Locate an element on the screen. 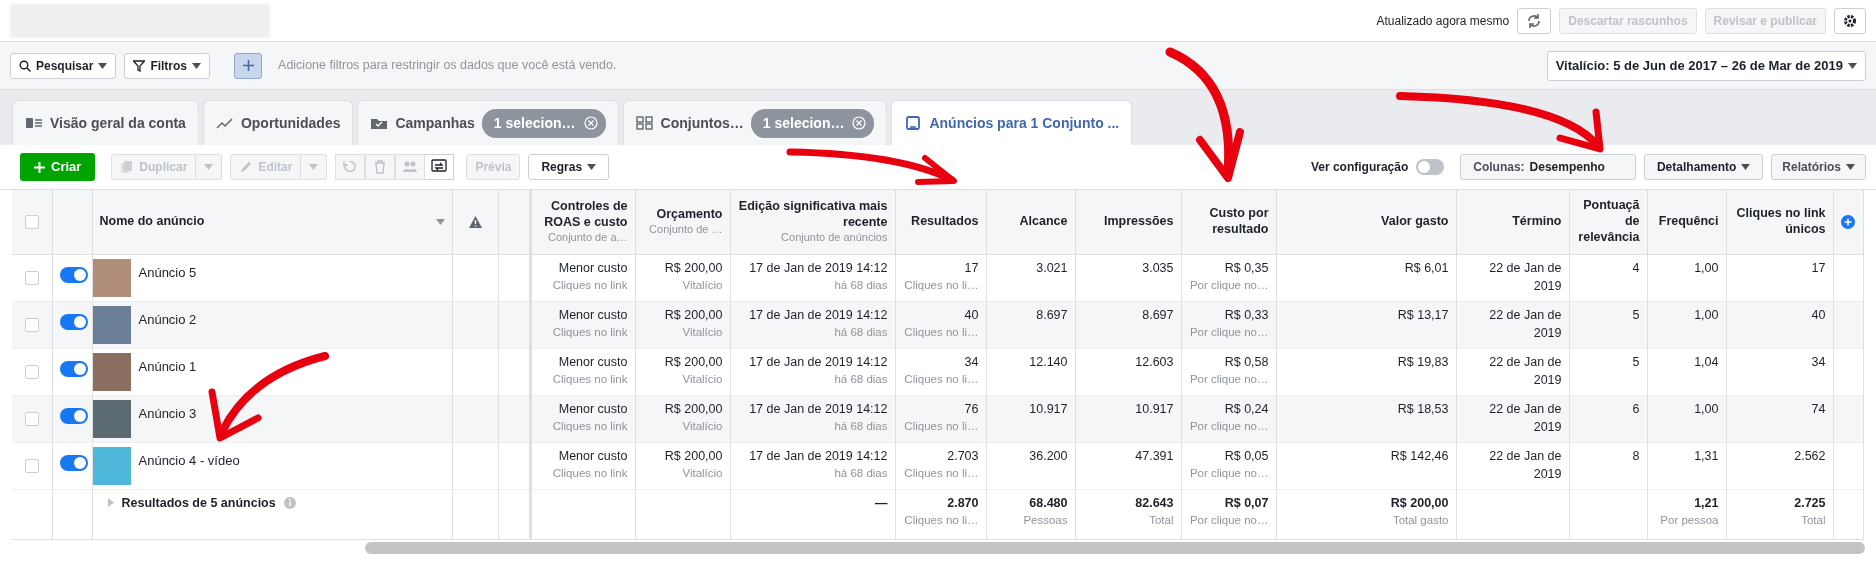 Image resolution: width=1876 pixels, height=561 pixels. cell-value: R$ 0,35 is located at coordinates (1246, 268).